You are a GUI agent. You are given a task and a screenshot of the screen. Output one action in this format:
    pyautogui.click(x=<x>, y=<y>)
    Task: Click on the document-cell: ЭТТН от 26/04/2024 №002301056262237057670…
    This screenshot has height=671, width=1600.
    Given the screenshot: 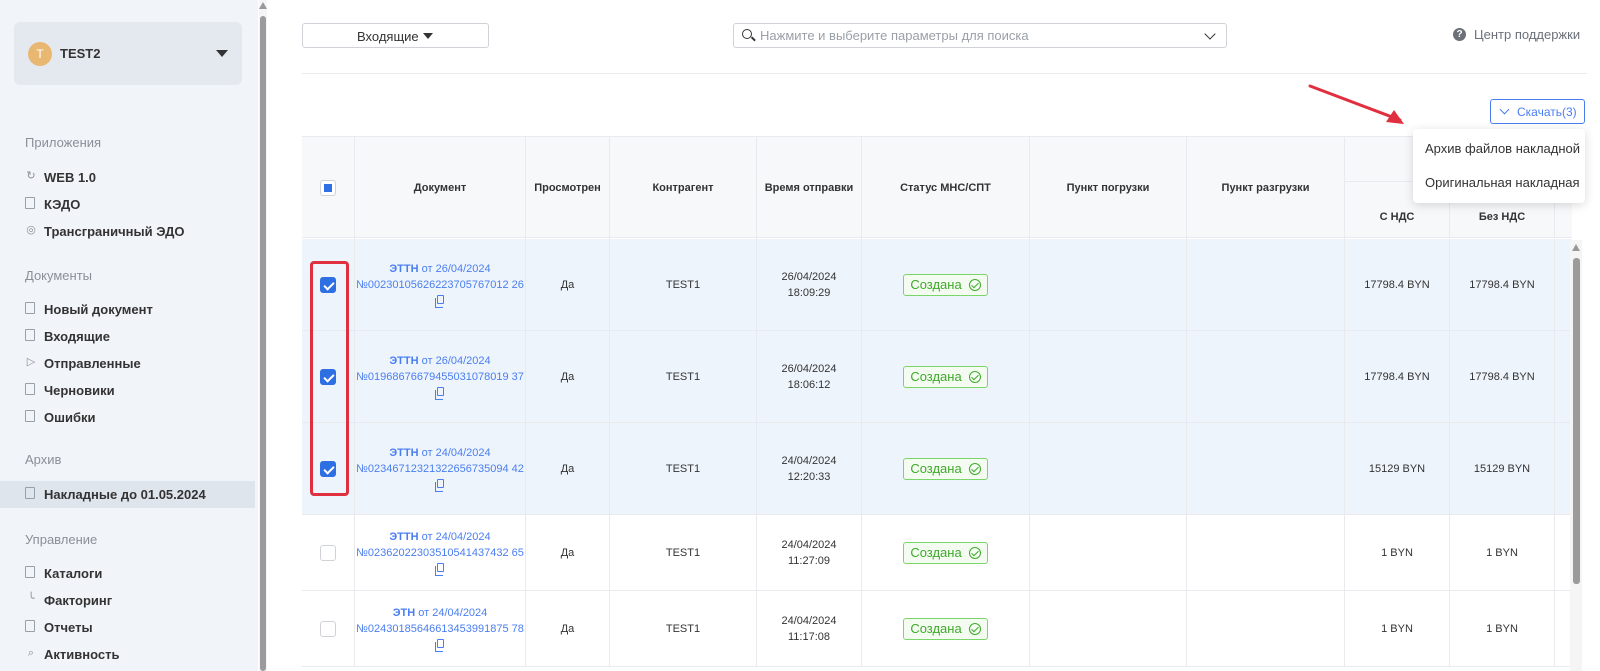 What is the action you would take?
    pyautogui.click(x=440, y=284)
    